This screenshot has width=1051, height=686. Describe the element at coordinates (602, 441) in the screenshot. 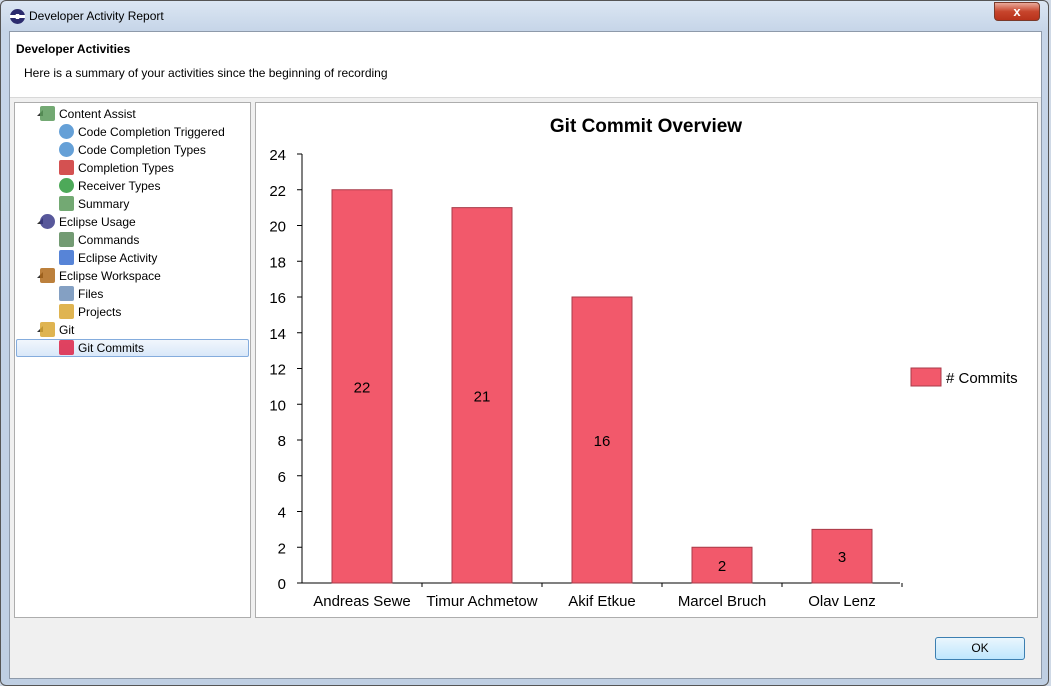

I see `data-label: 16` at that location.